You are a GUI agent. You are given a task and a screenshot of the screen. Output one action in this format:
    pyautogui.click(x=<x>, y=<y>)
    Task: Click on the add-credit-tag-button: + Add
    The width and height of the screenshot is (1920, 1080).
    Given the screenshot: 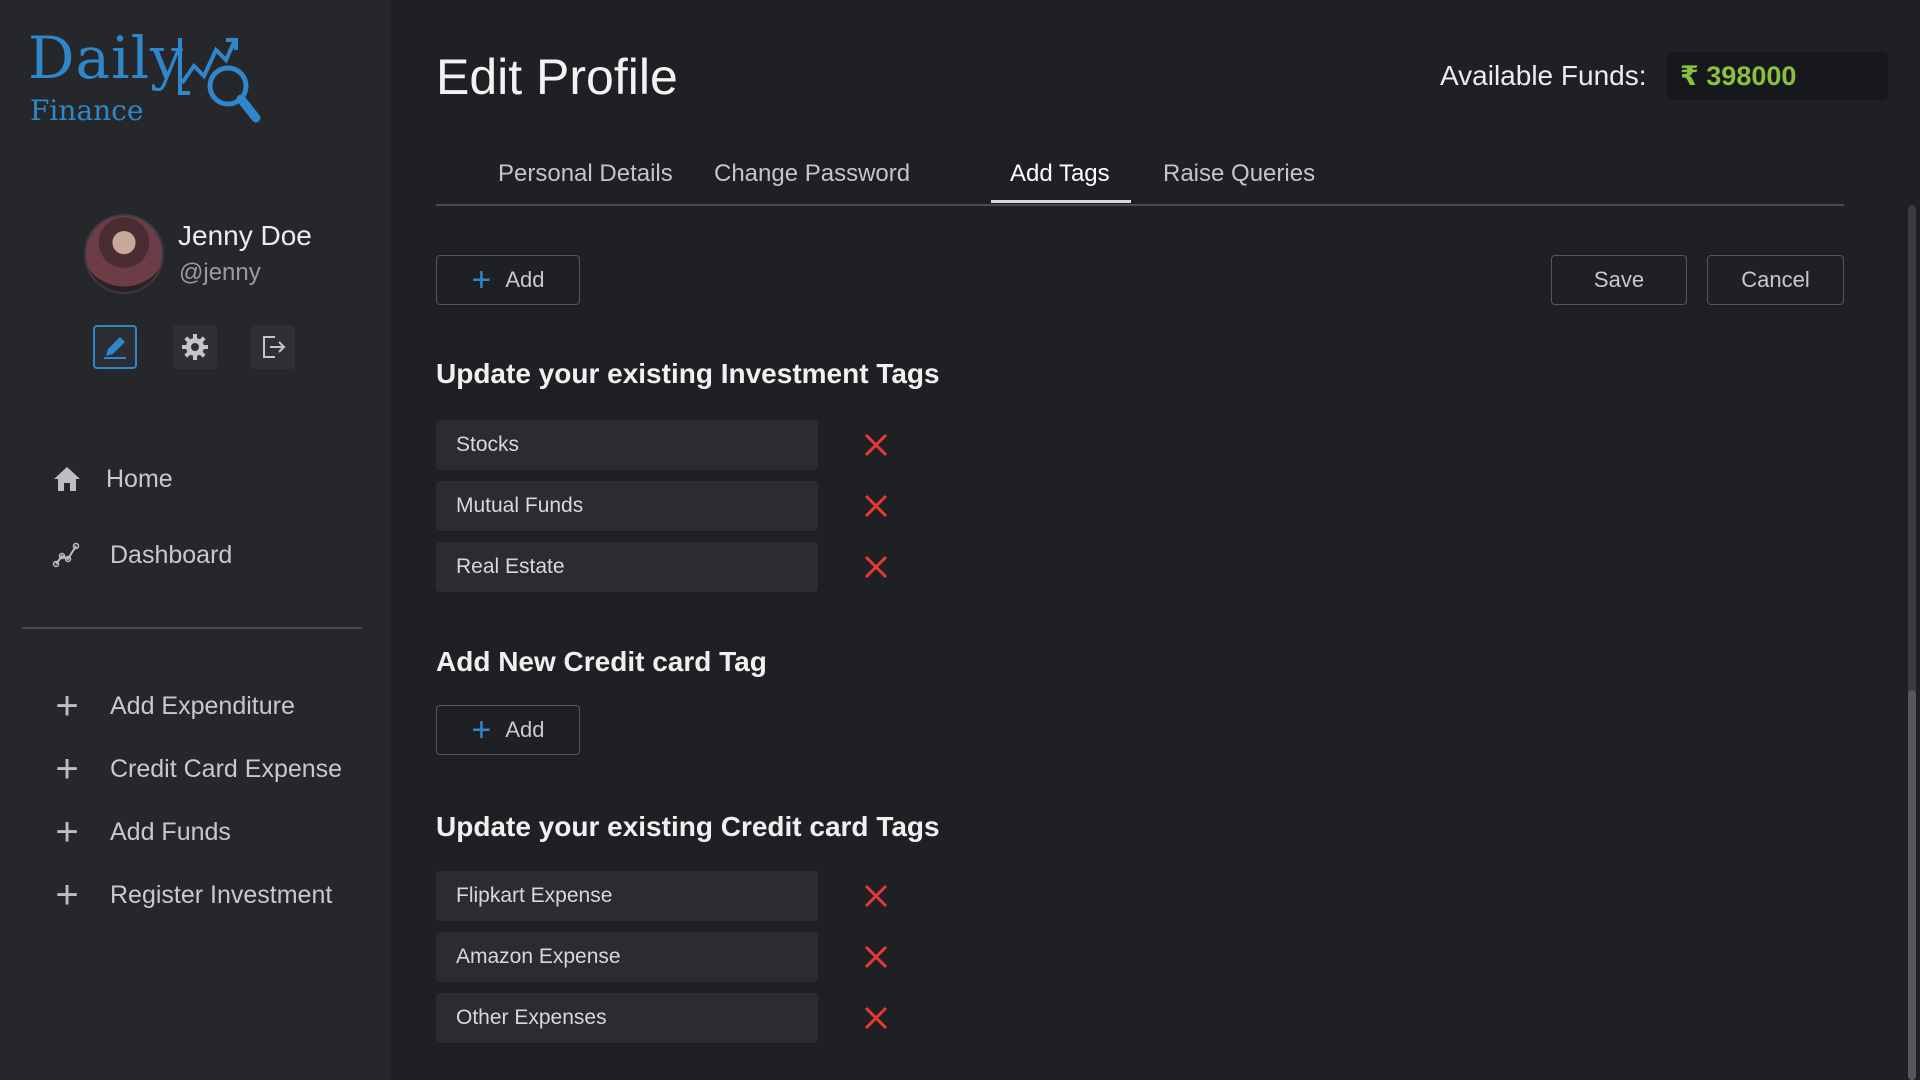 What is the action you would take?
    pyautogui.click(x=508, y=730)
    